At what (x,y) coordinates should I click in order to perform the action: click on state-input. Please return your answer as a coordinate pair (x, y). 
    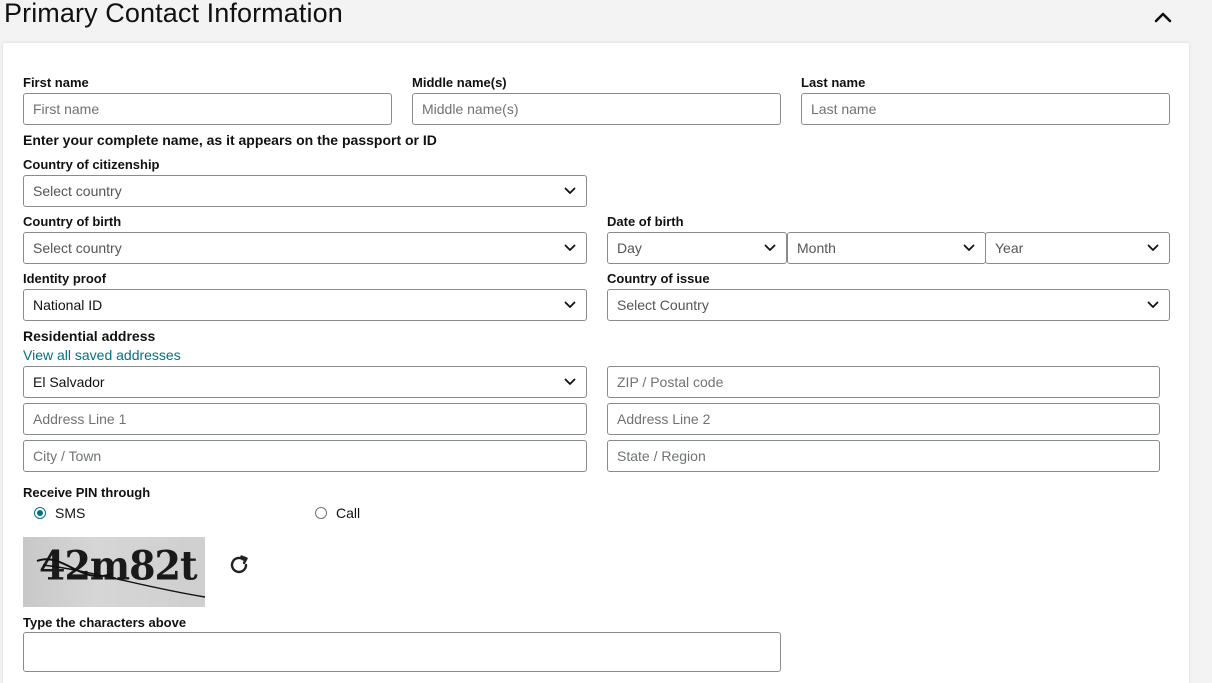
    Looking at the image, I should click on (883, 456).